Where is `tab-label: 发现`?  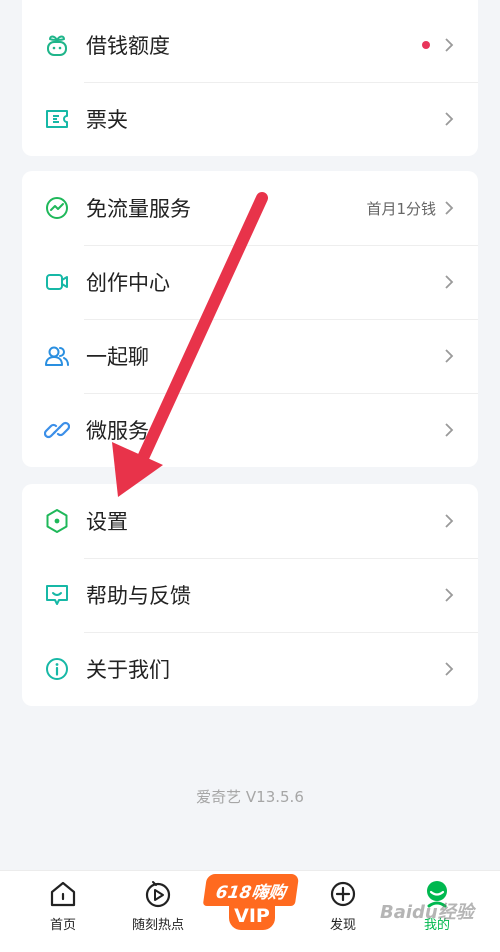 tab-label: 发现 is located at coordinates (342, 925).